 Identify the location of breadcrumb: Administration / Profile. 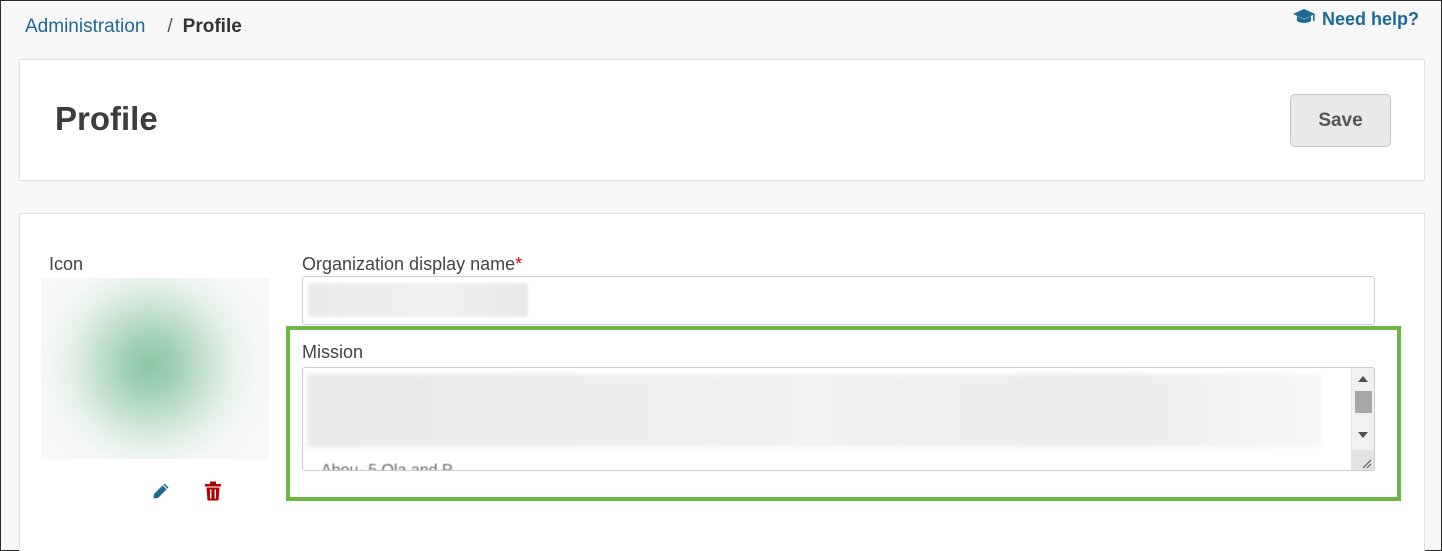
(133, 27).